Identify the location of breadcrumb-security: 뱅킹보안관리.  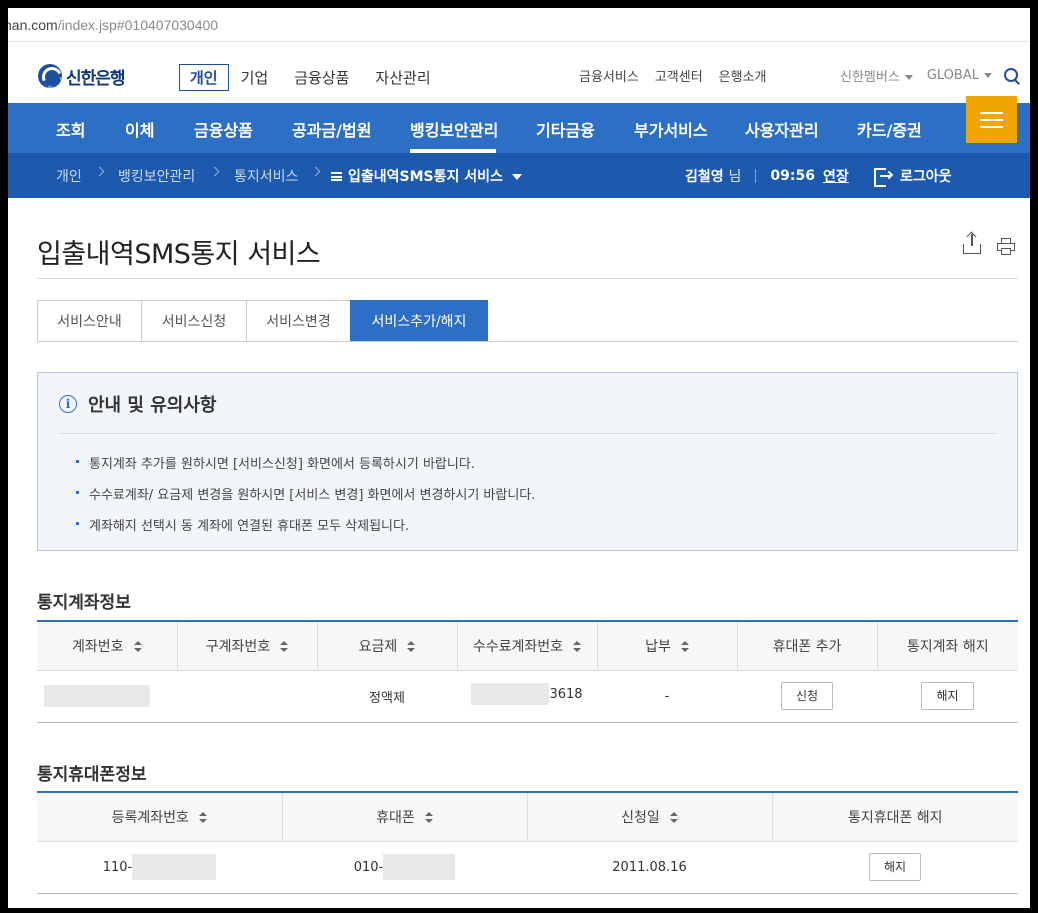
(156, 176).